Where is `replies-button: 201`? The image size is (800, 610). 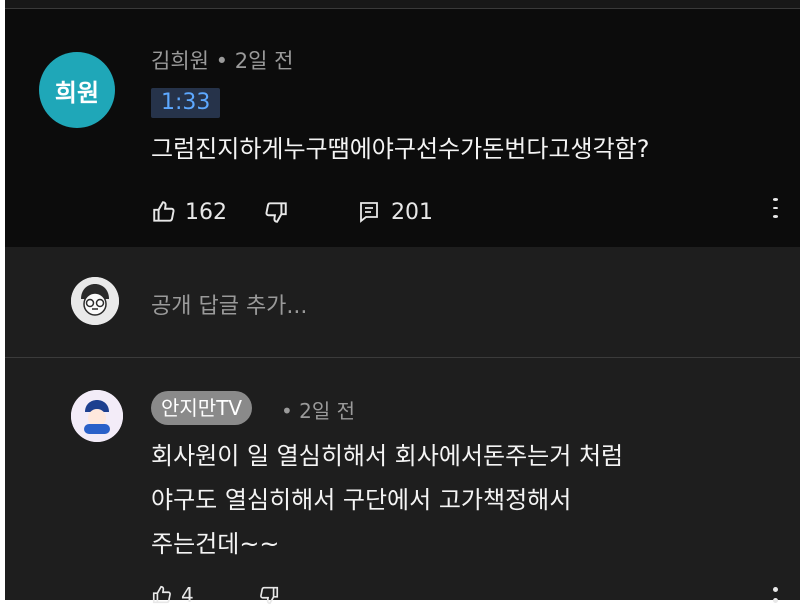
replies-button: 201 is located at coordinates (395, 212).